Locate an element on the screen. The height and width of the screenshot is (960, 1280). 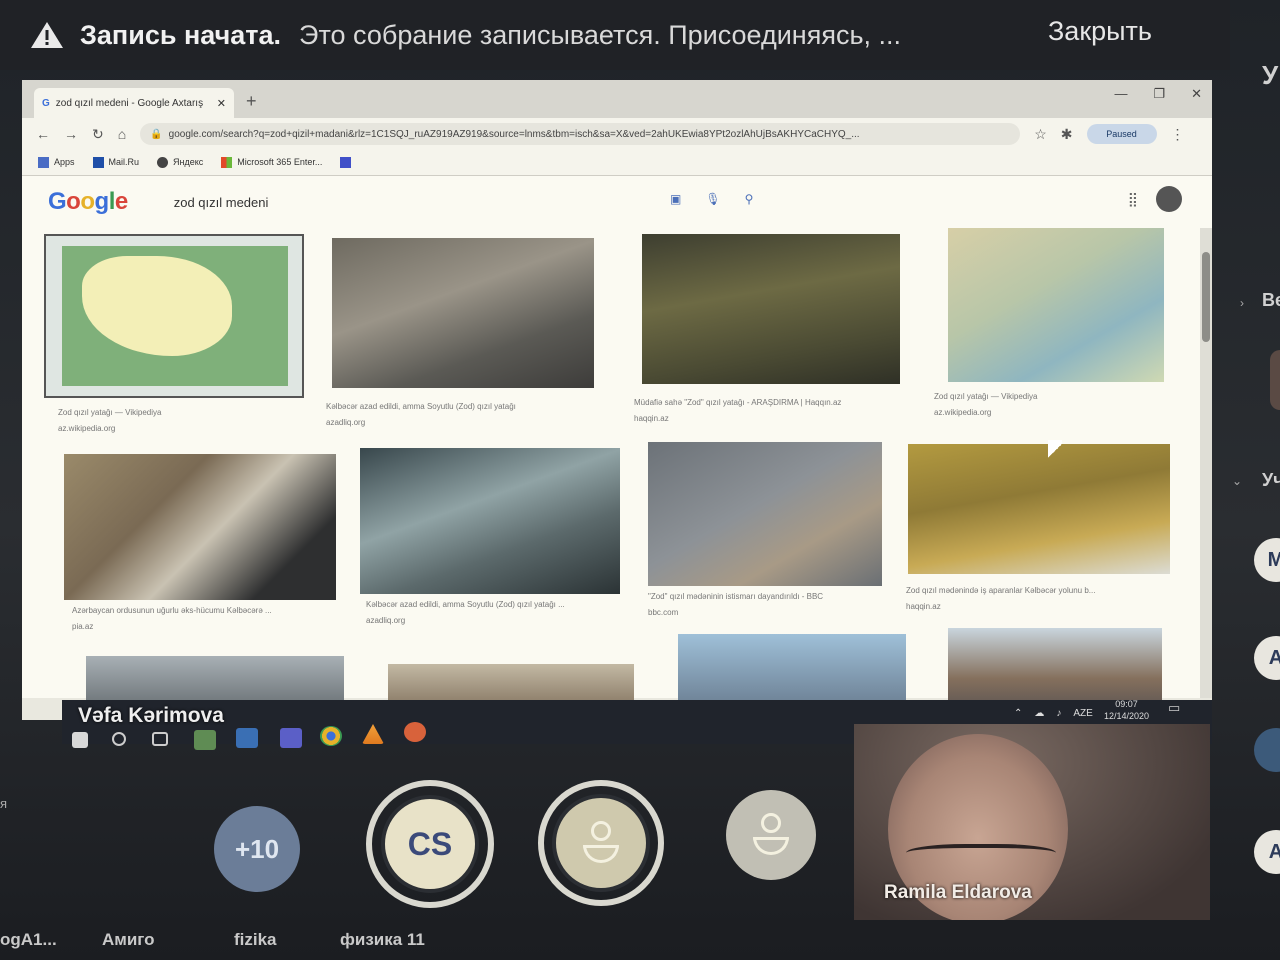
bookmark-apps: Apps is located at coordinates (56, 163).